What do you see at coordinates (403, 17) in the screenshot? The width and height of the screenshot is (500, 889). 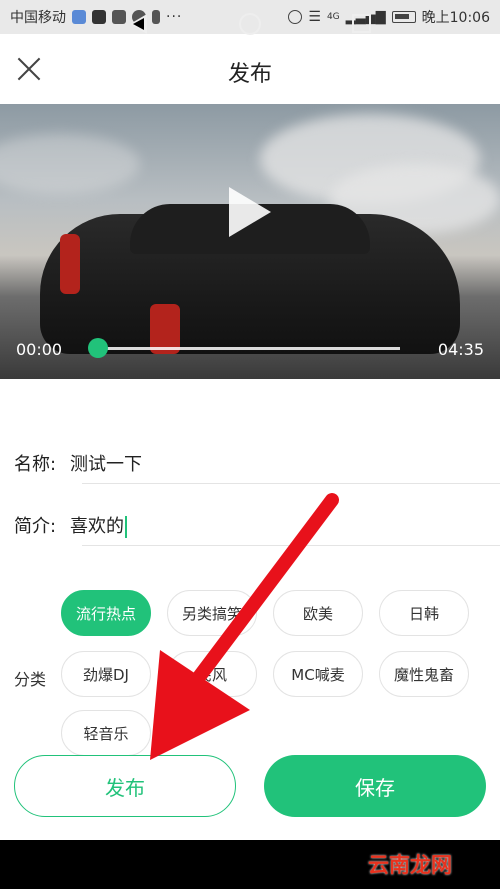 I see `battery-icon` at bounding box center [403, 17].